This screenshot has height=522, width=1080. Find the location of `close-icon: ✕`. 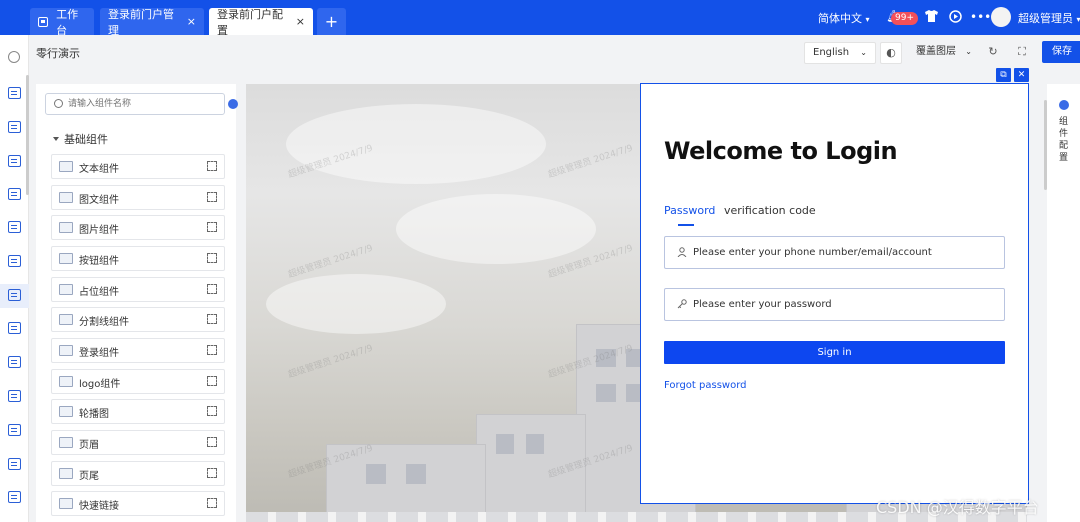

close-icon: ✕ is located at coordinates (1021, 75).